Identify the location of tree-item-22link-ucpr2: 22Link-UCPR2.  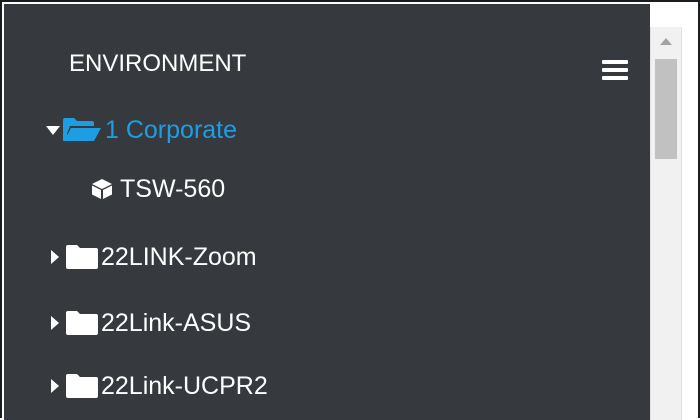
(159, 386).